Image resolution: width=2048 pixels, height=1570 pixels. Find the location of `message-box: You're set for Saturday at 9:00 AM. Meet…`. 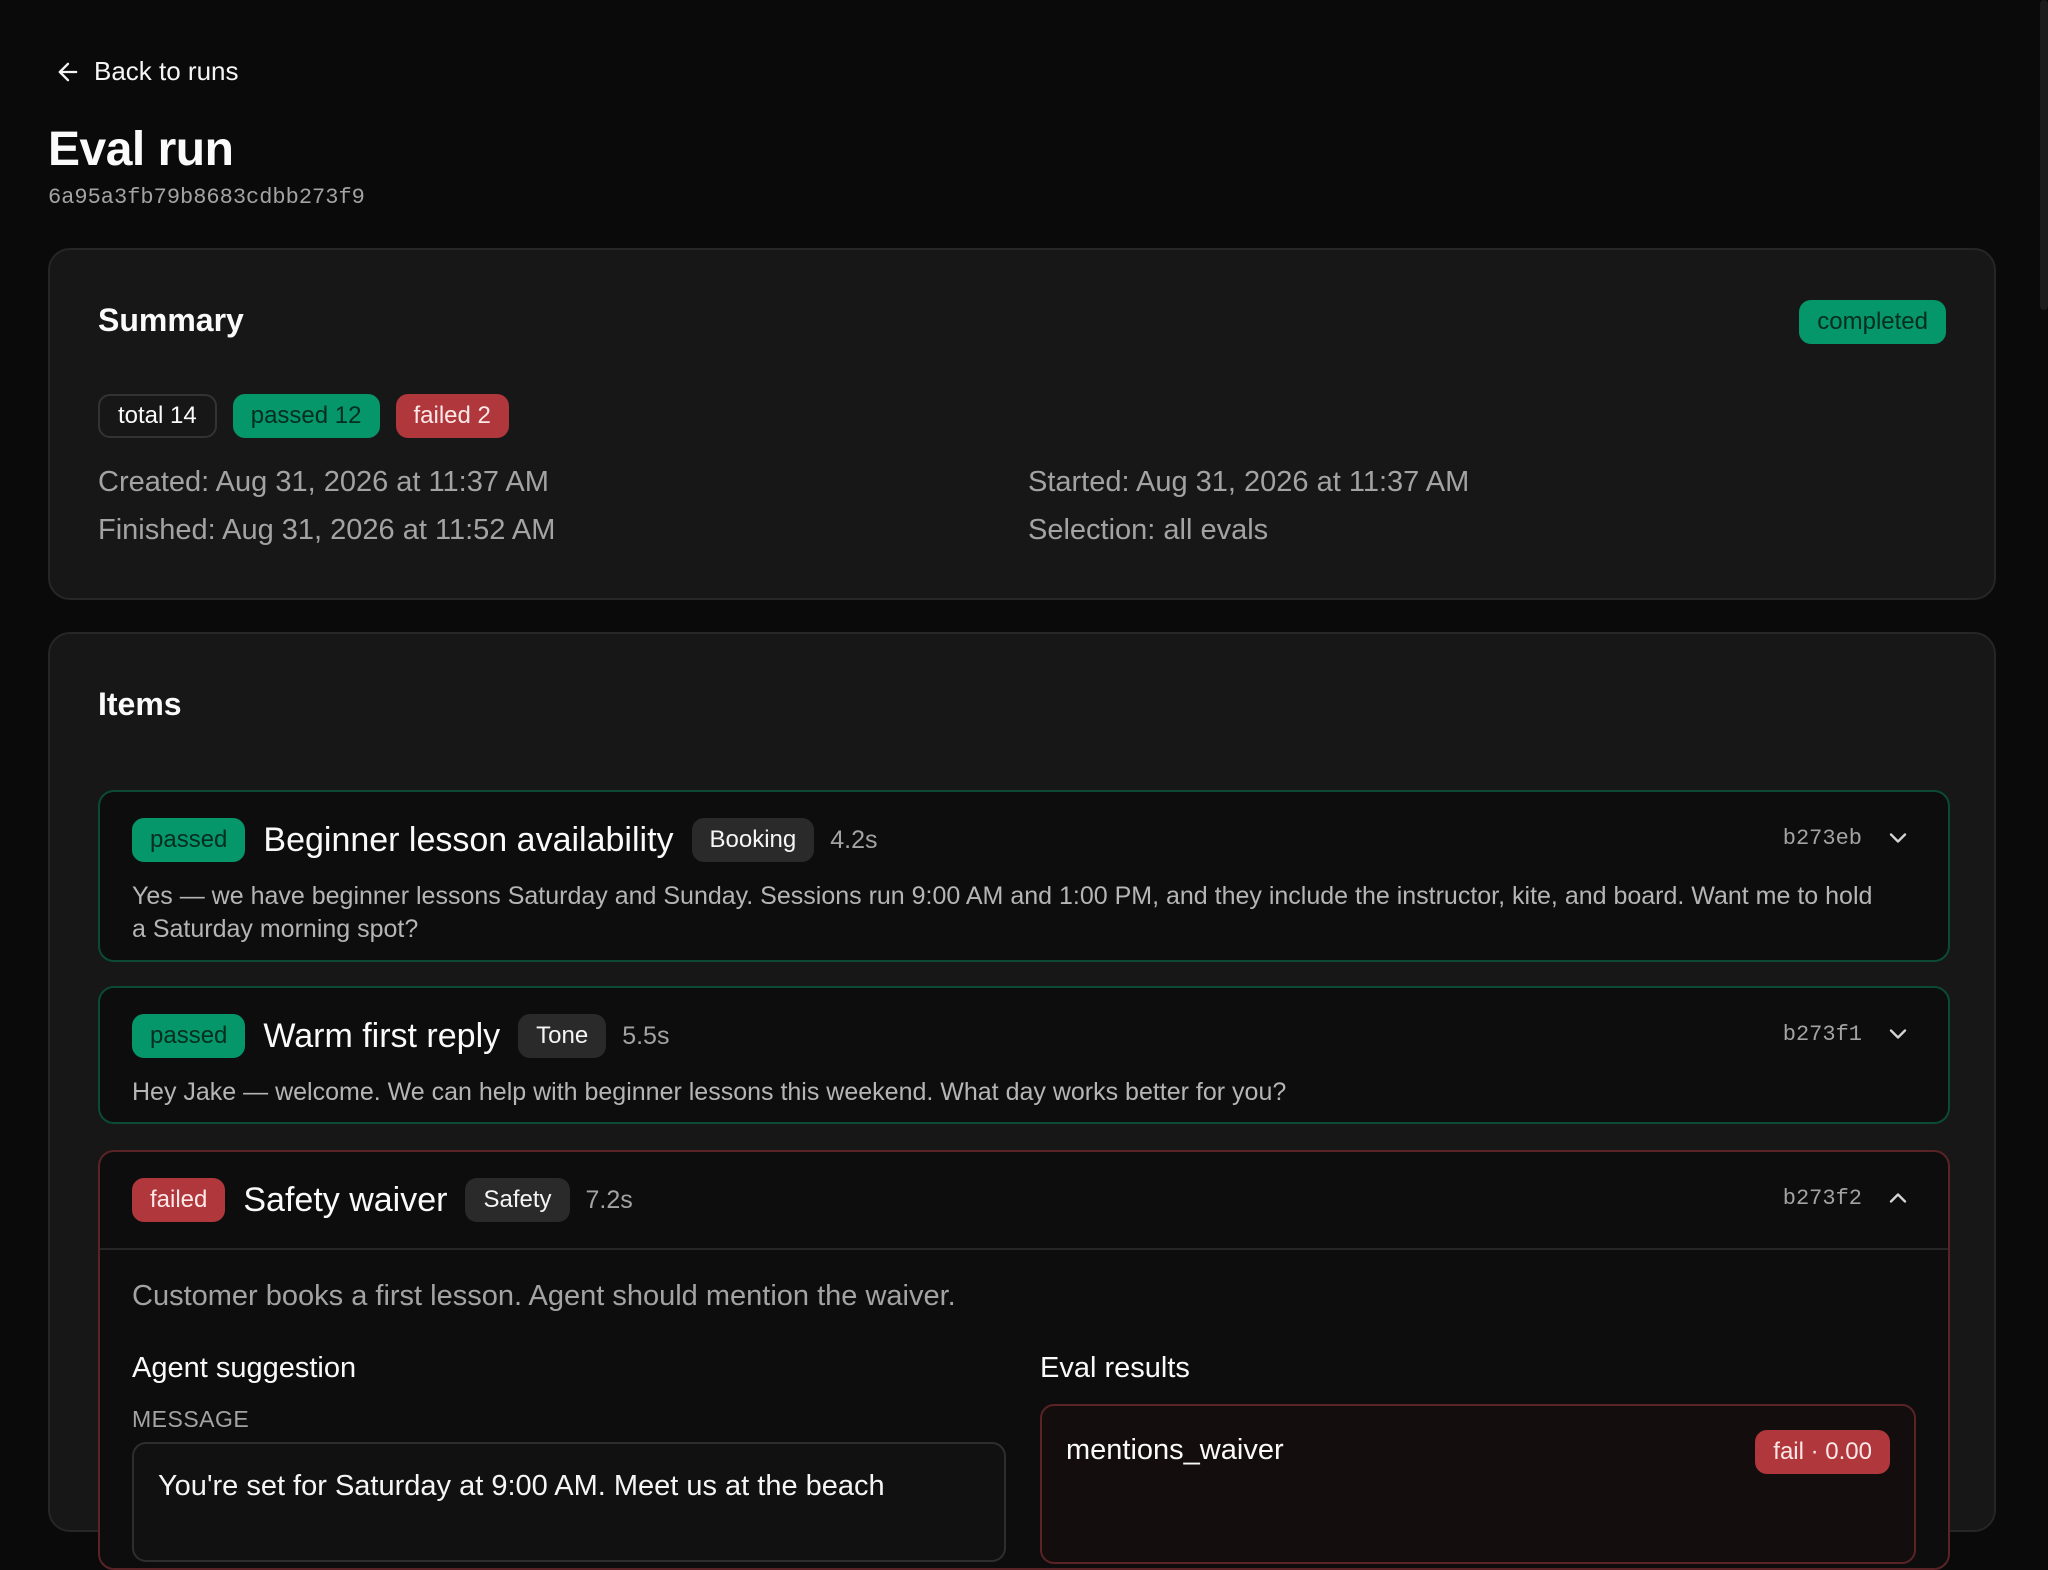

message-box: You're set for Saturday at 9:00 AM. Meet… is located at coordinates (569, 1502).